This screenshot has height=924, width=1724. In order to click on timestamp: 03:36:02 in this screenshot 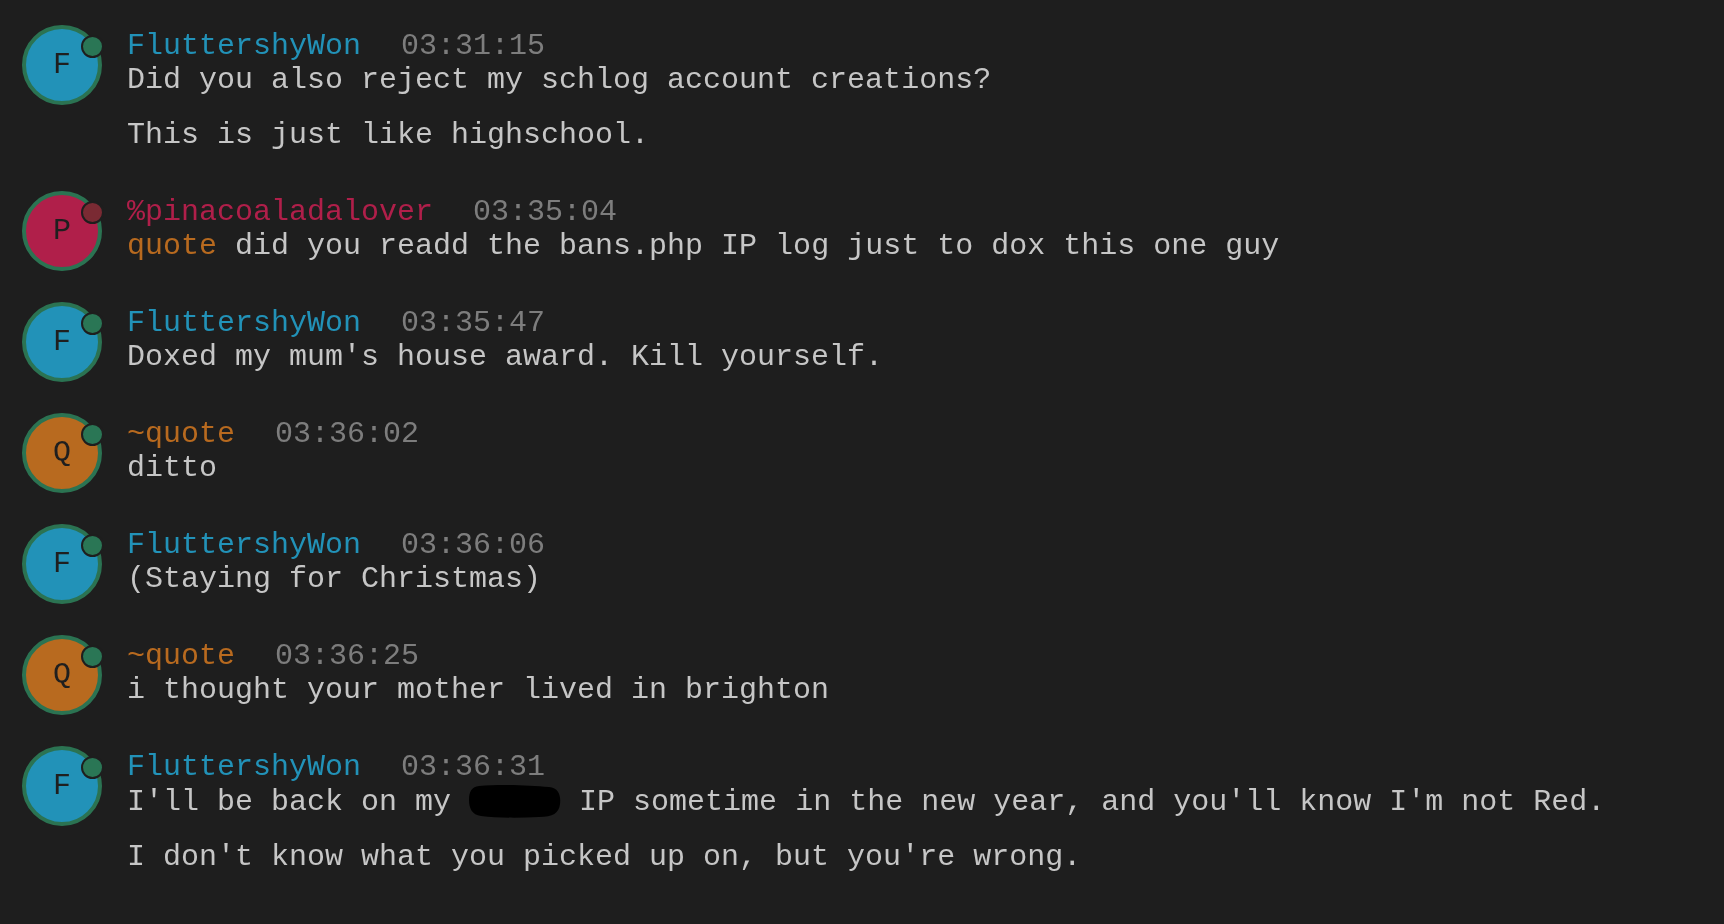, I will do `click(347, 434)`.